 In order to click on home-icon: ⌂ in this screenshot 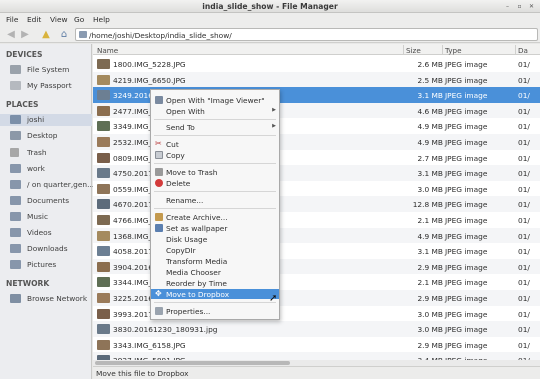, I will do `click(64, 34)`.